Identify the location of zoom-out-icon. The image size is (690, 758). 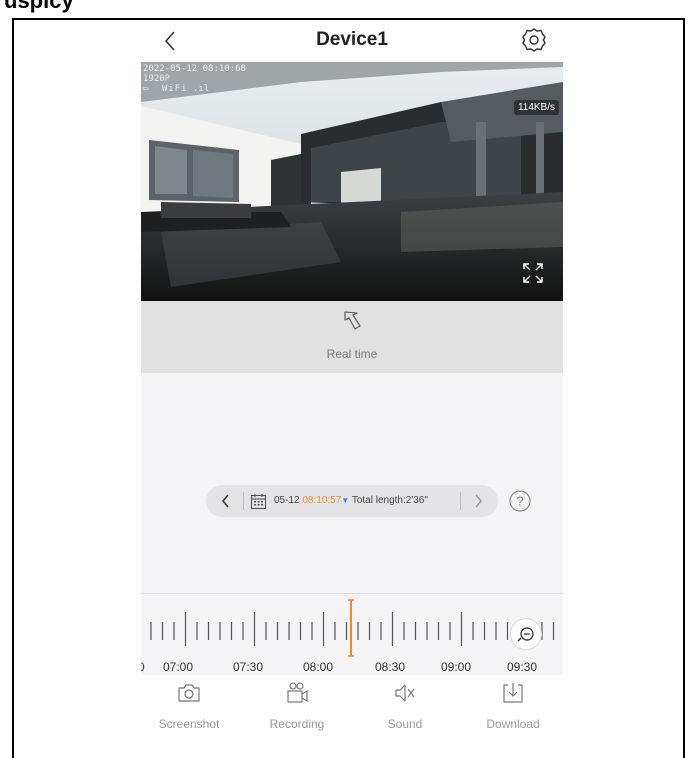
(525, 634).